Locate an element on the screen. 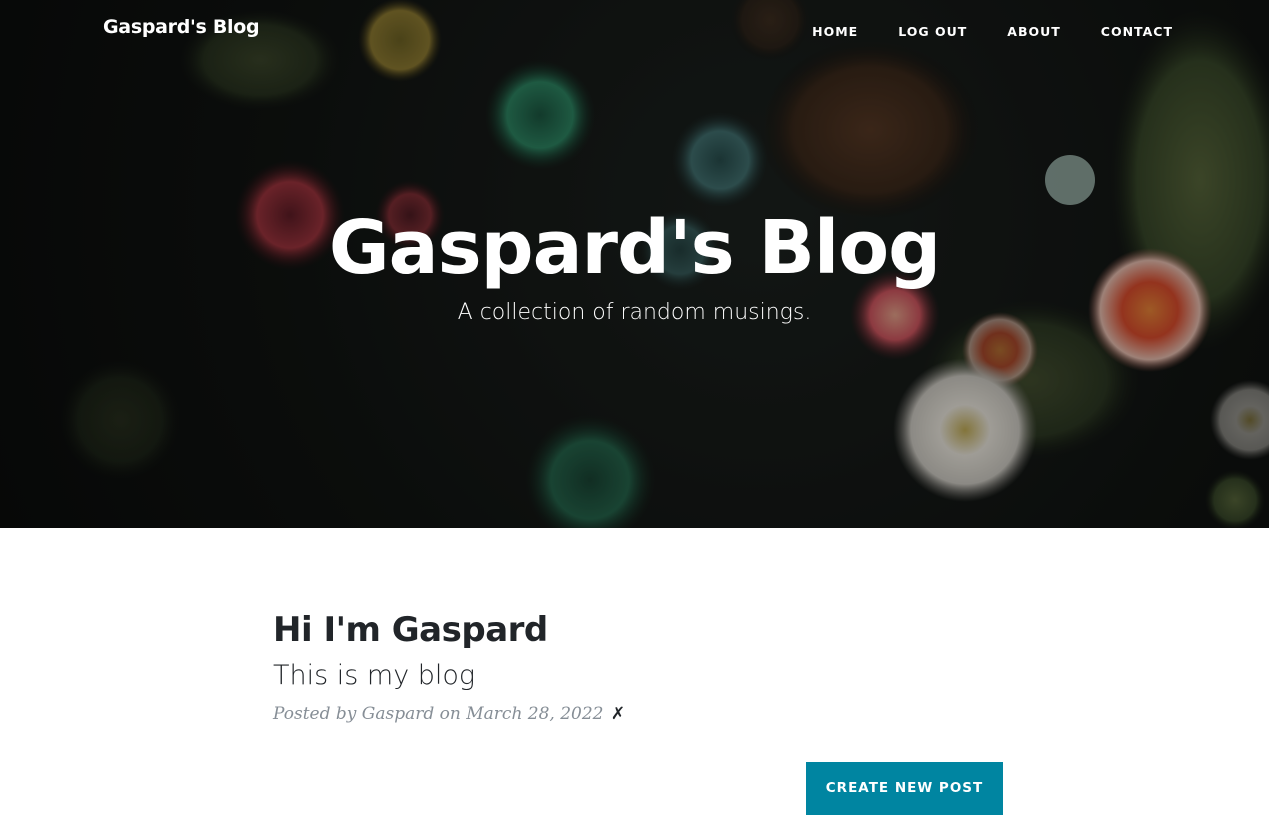  site-subtitle: A collection of random musings. is located at coordinates (634, 312).